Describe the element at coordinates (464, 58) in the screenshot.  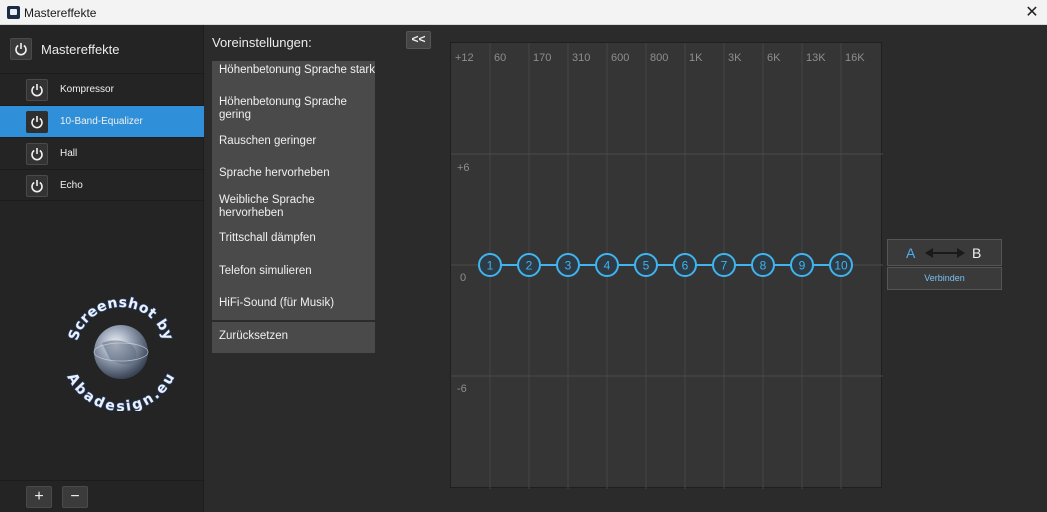
I see `frequency-label: +12` at that location.